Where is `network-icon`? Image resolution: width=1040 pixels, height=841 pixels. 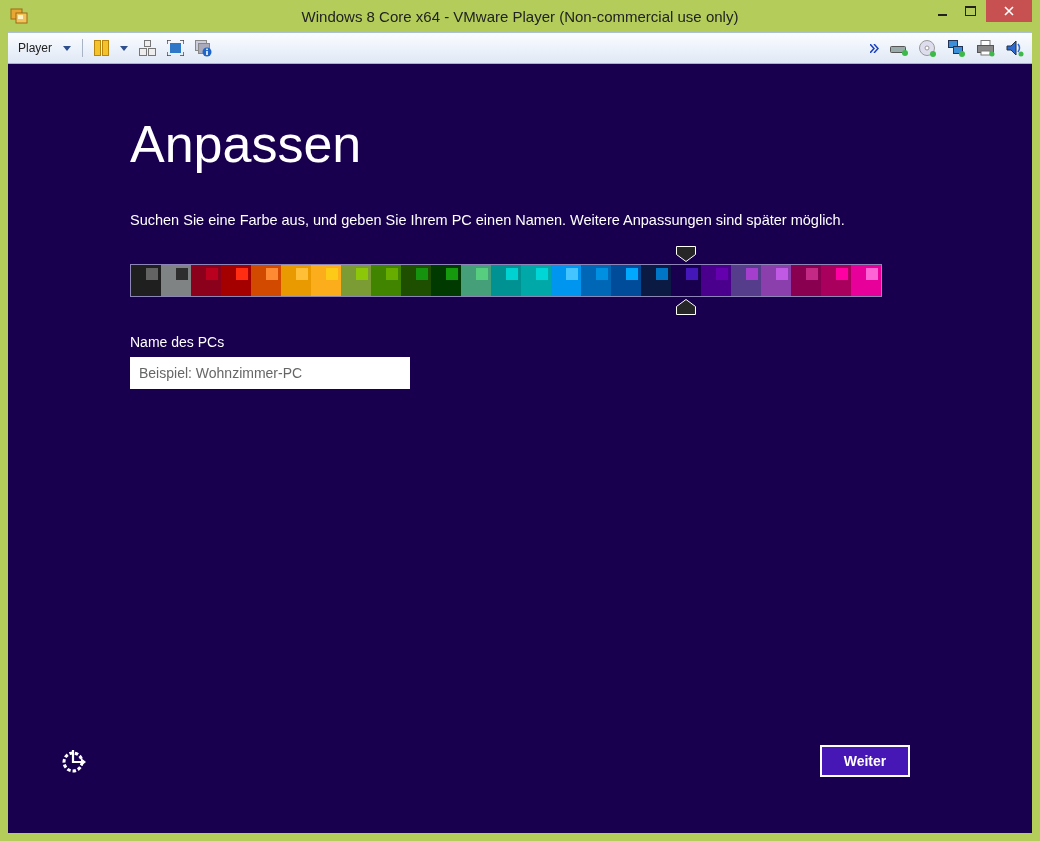 network-icon is located at coordinates (957, 48).